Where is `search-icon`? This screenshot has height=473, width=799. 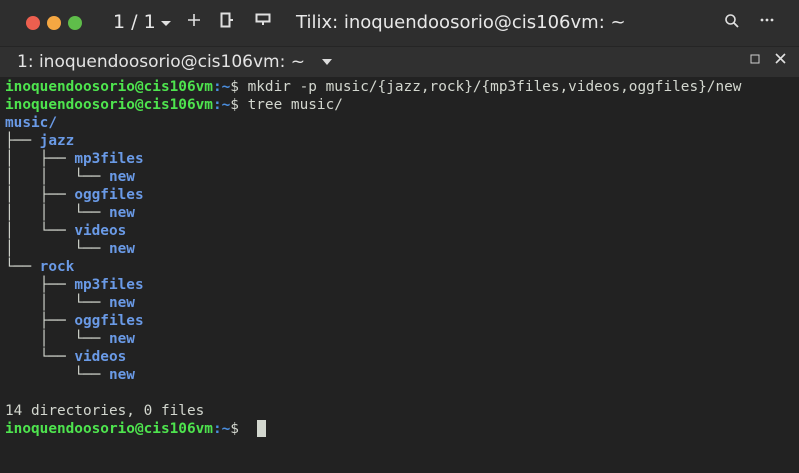
search-icon is located at coordinates (732, 23).